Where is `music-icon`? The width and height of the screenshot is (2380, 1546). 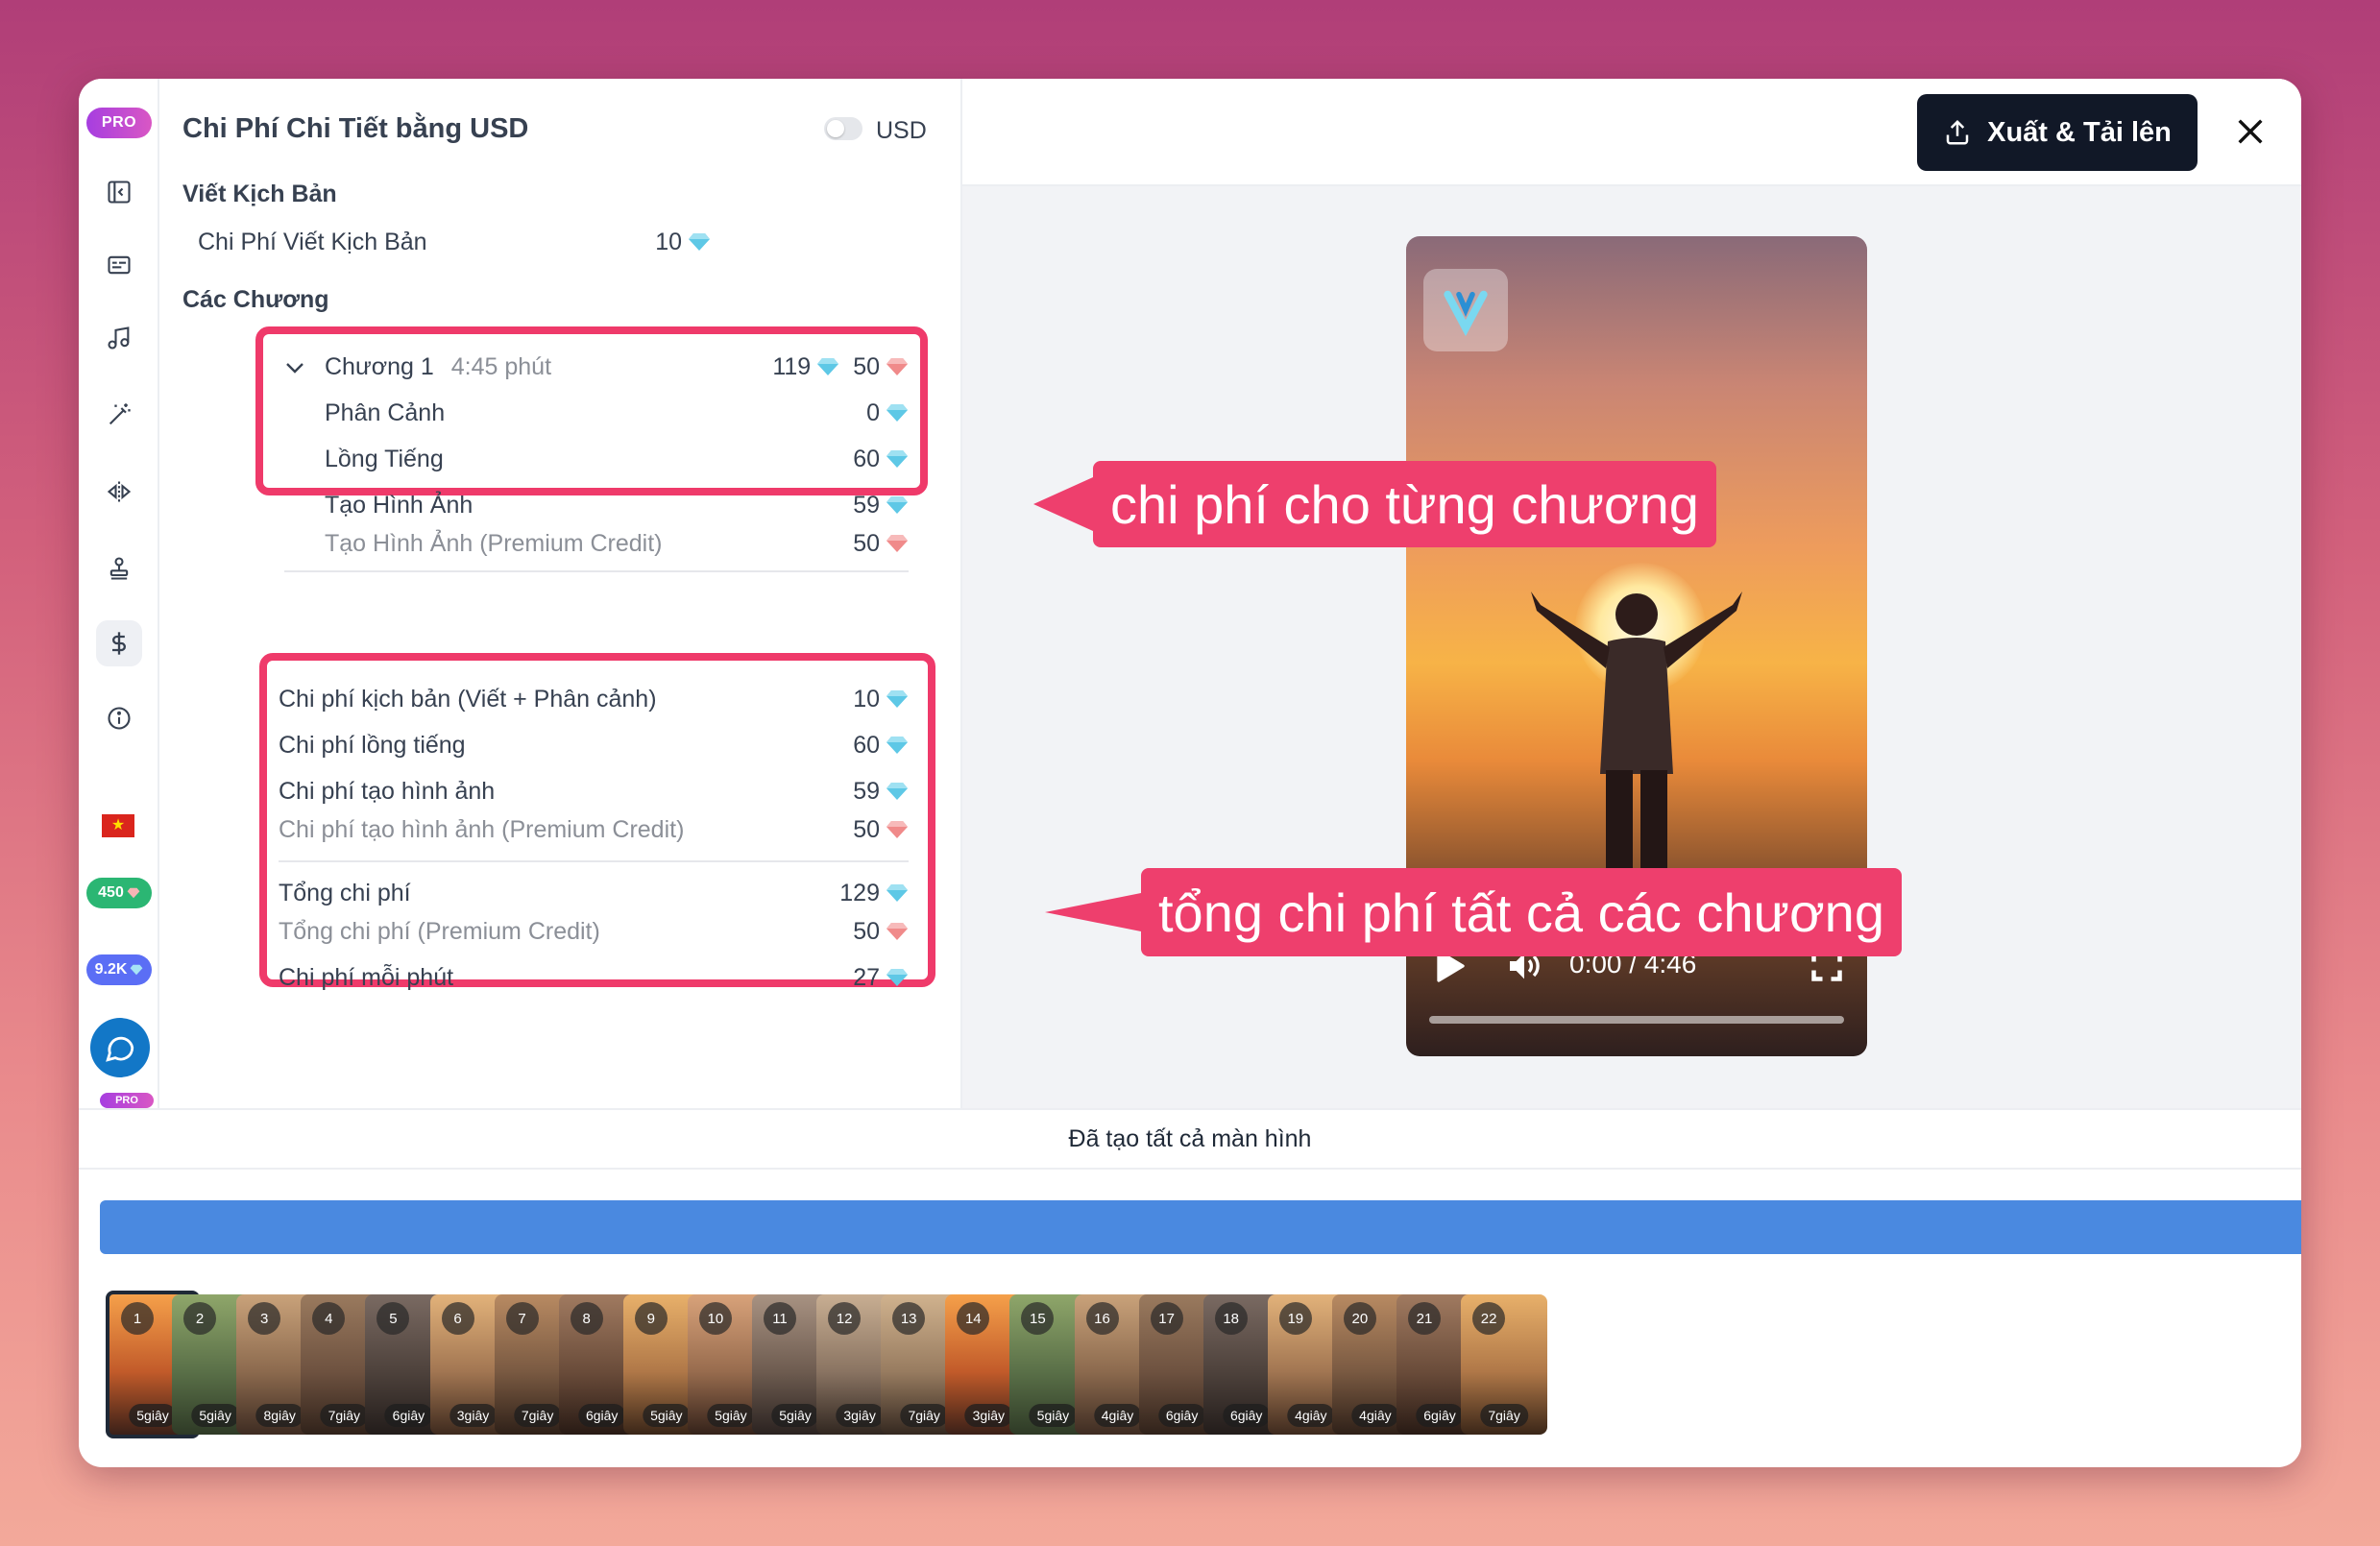 music-icon is located at coordinates (119, 338).